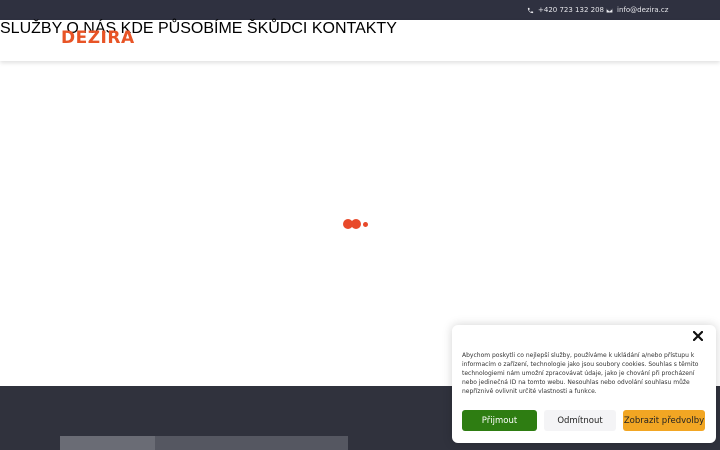  I want to click on nav-item-kontakty: KONTAKTY, so click(354, 28).